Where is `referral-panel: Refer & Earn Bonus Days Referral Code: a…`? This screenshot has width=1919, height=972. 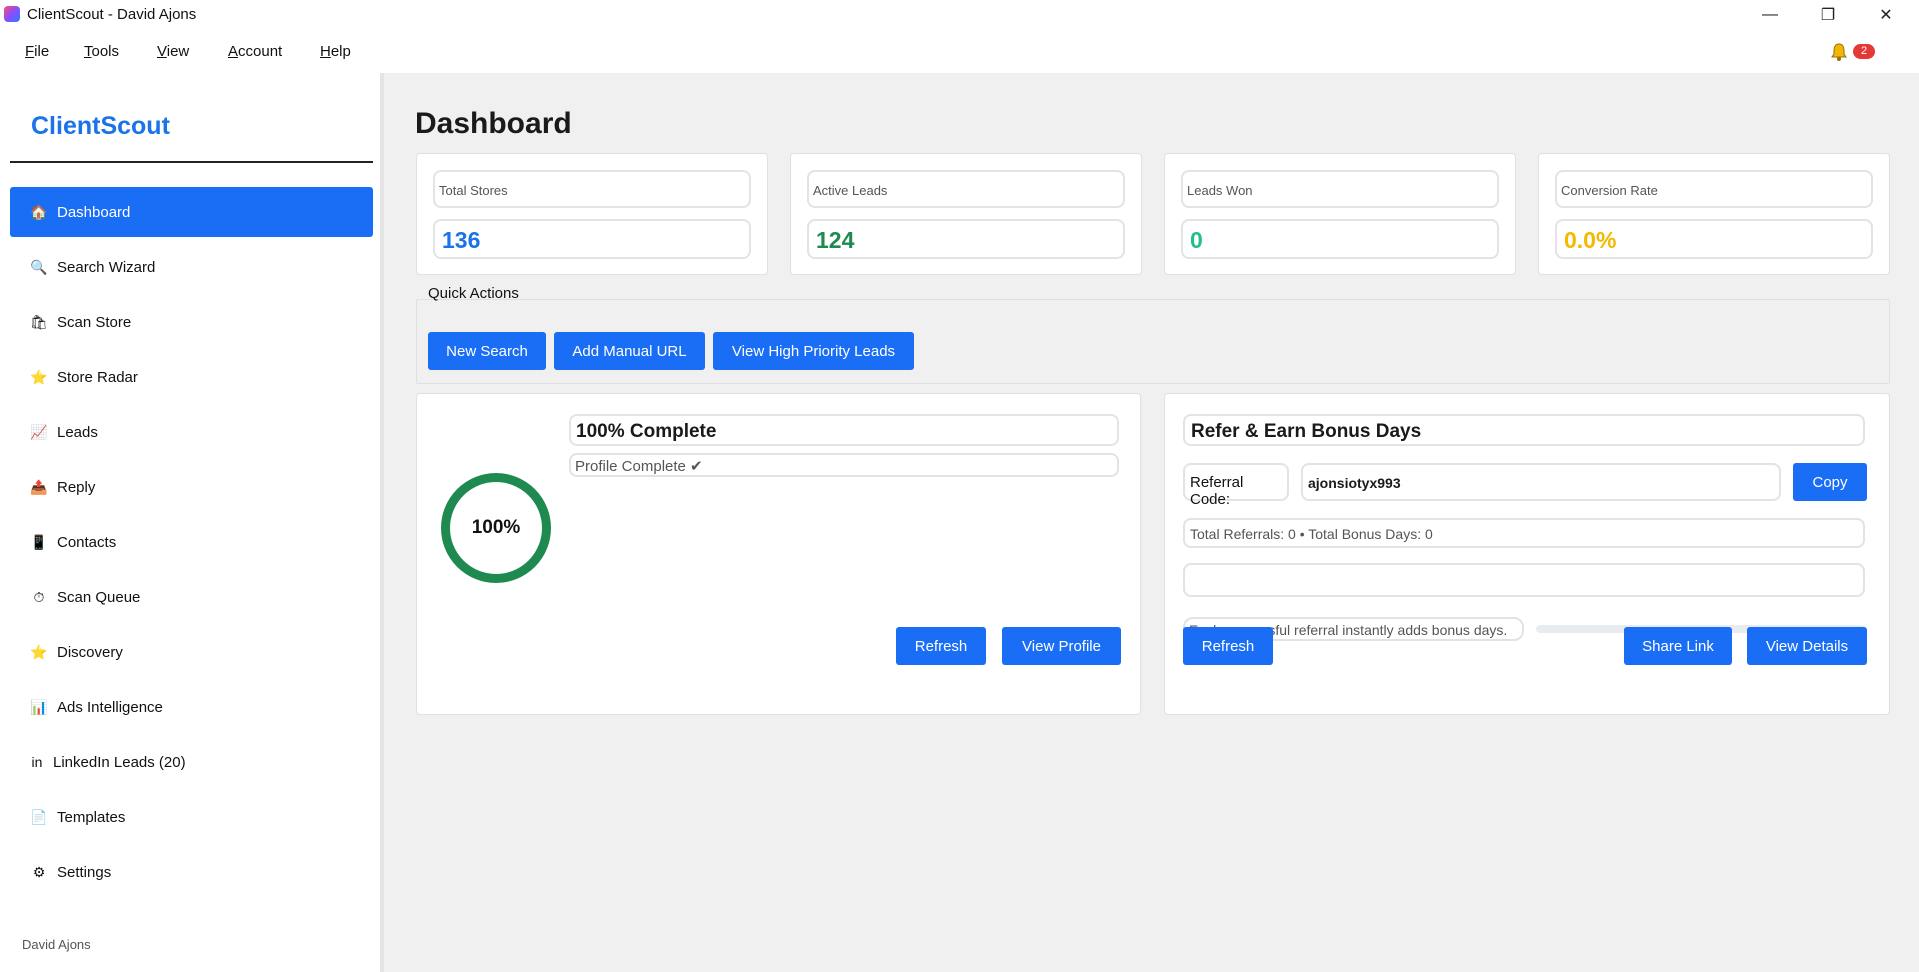 referral-panel: Refer & Earn Bonus Days Referral Code: a… is located at coordinates (1527, 554).